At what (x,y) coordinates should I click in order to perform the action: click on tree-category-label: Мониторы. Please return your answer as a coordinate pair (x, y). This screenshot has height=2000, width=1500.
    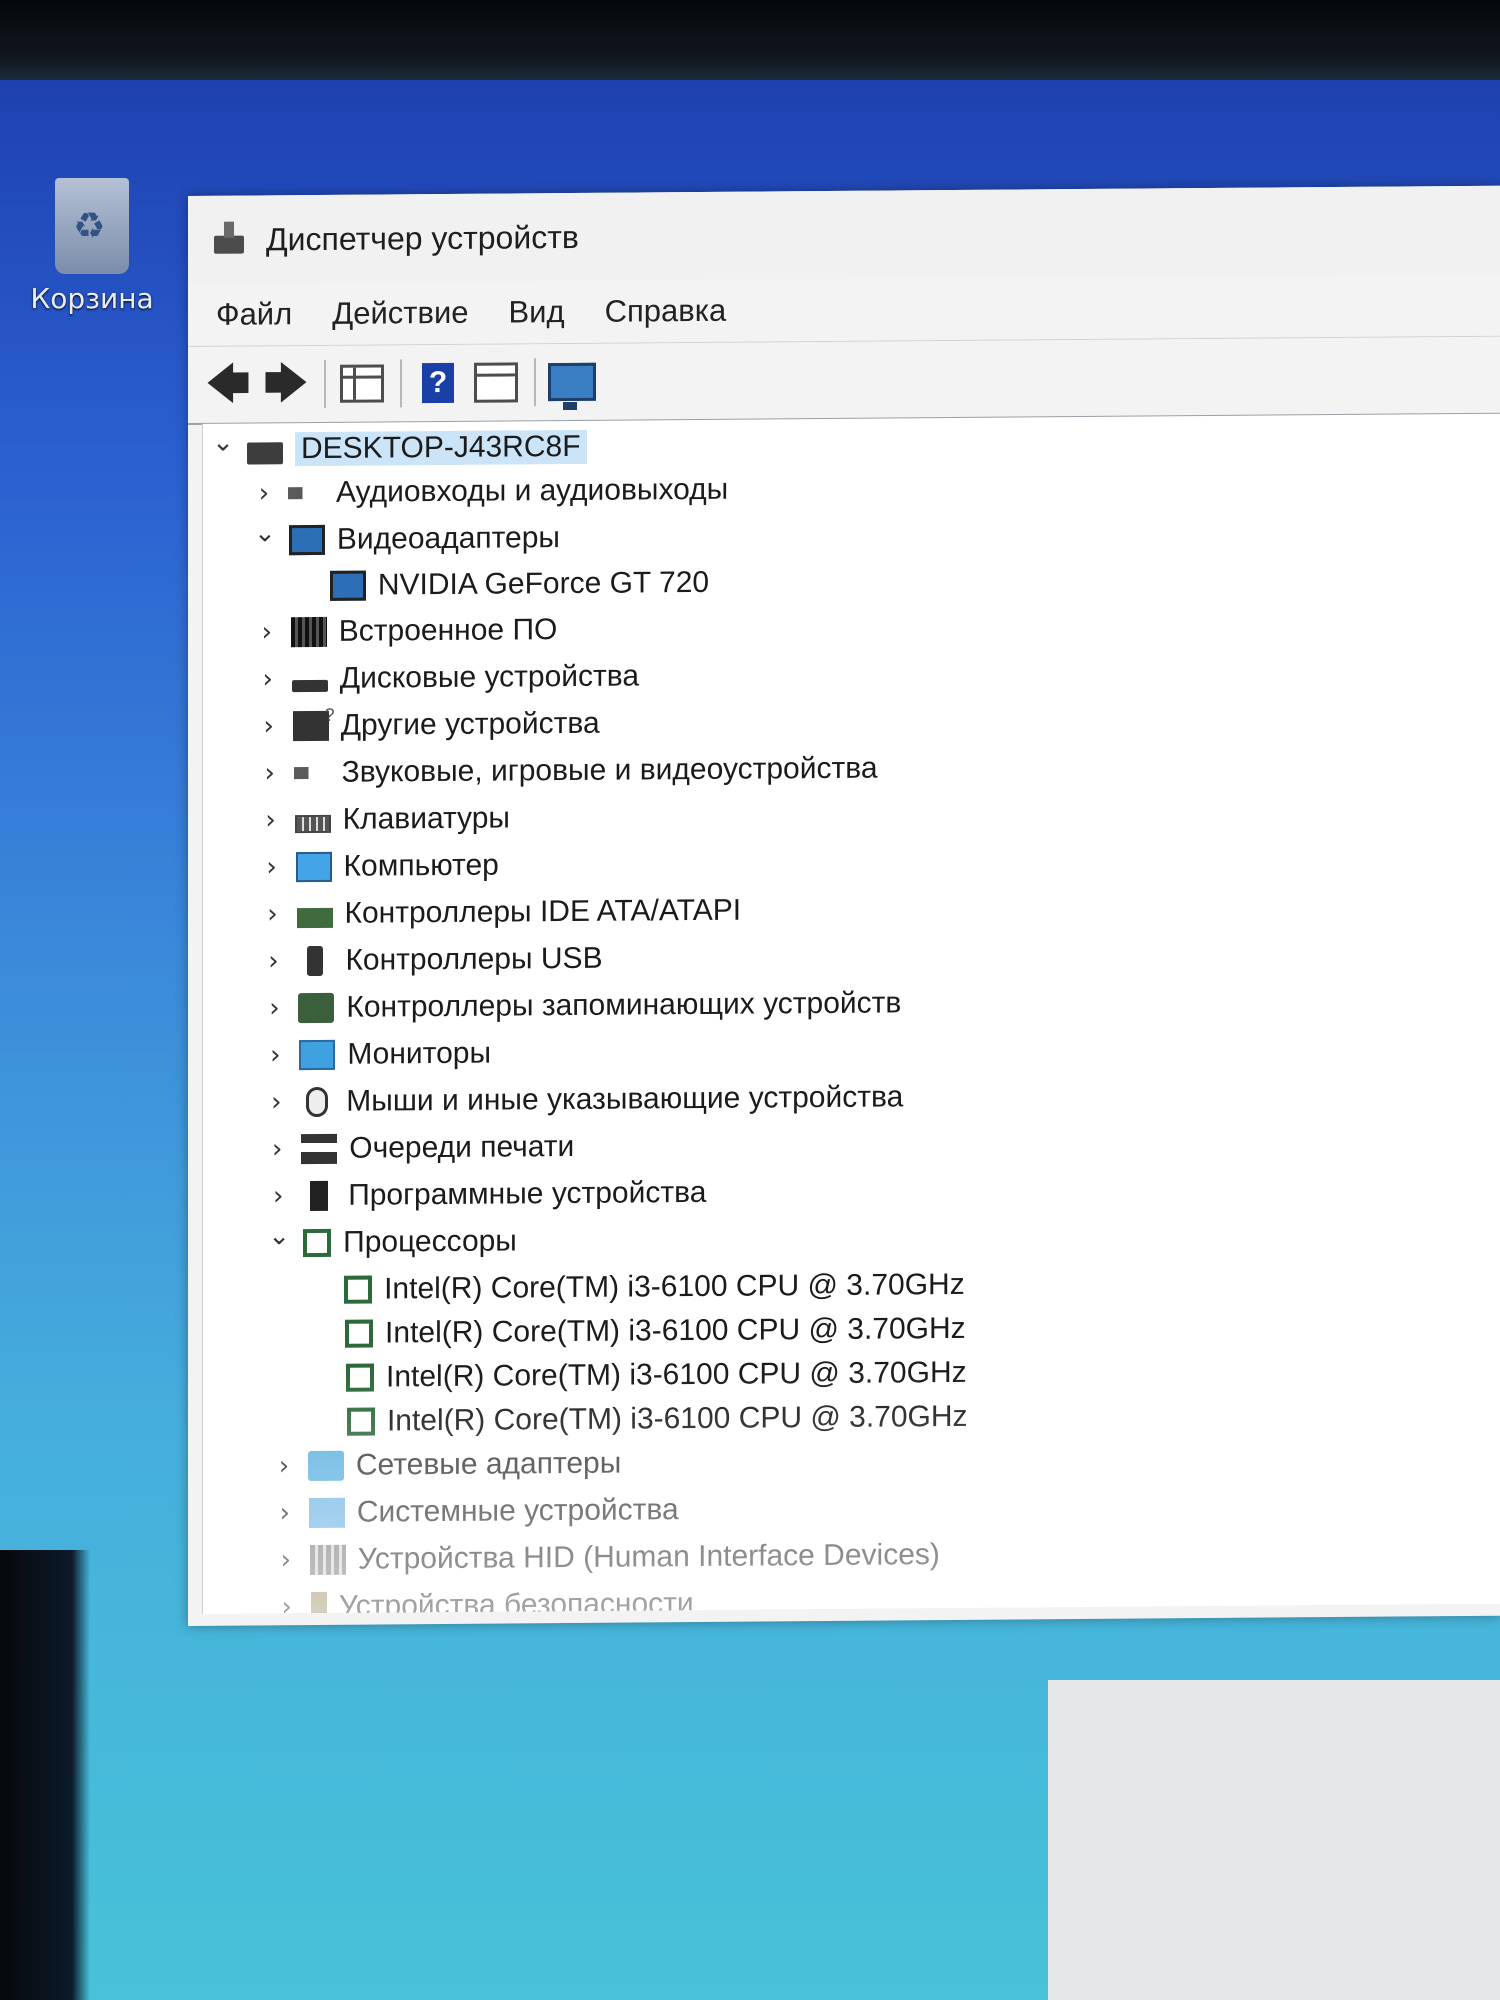
    Looking at the image, I should click on (419, 1053).